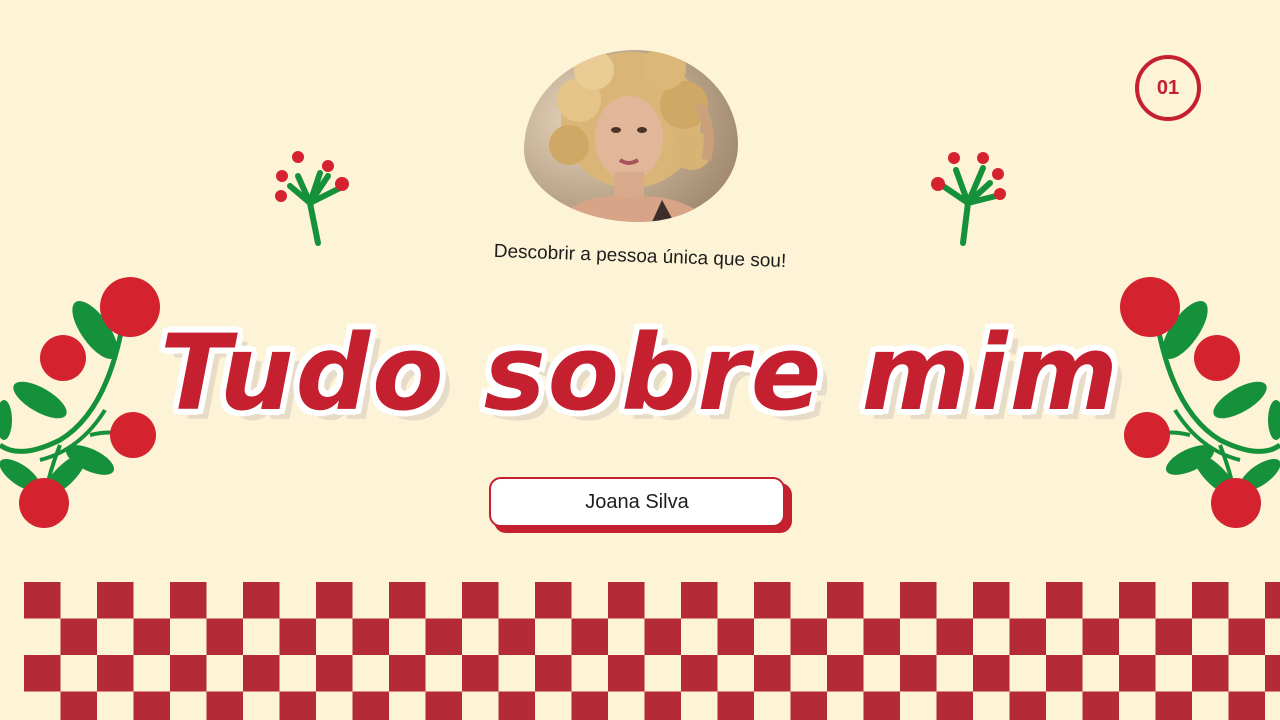 The width and height of the screenshot is (1280, 720). I want to click on page-number-badge: 01, so click(1168, 88).